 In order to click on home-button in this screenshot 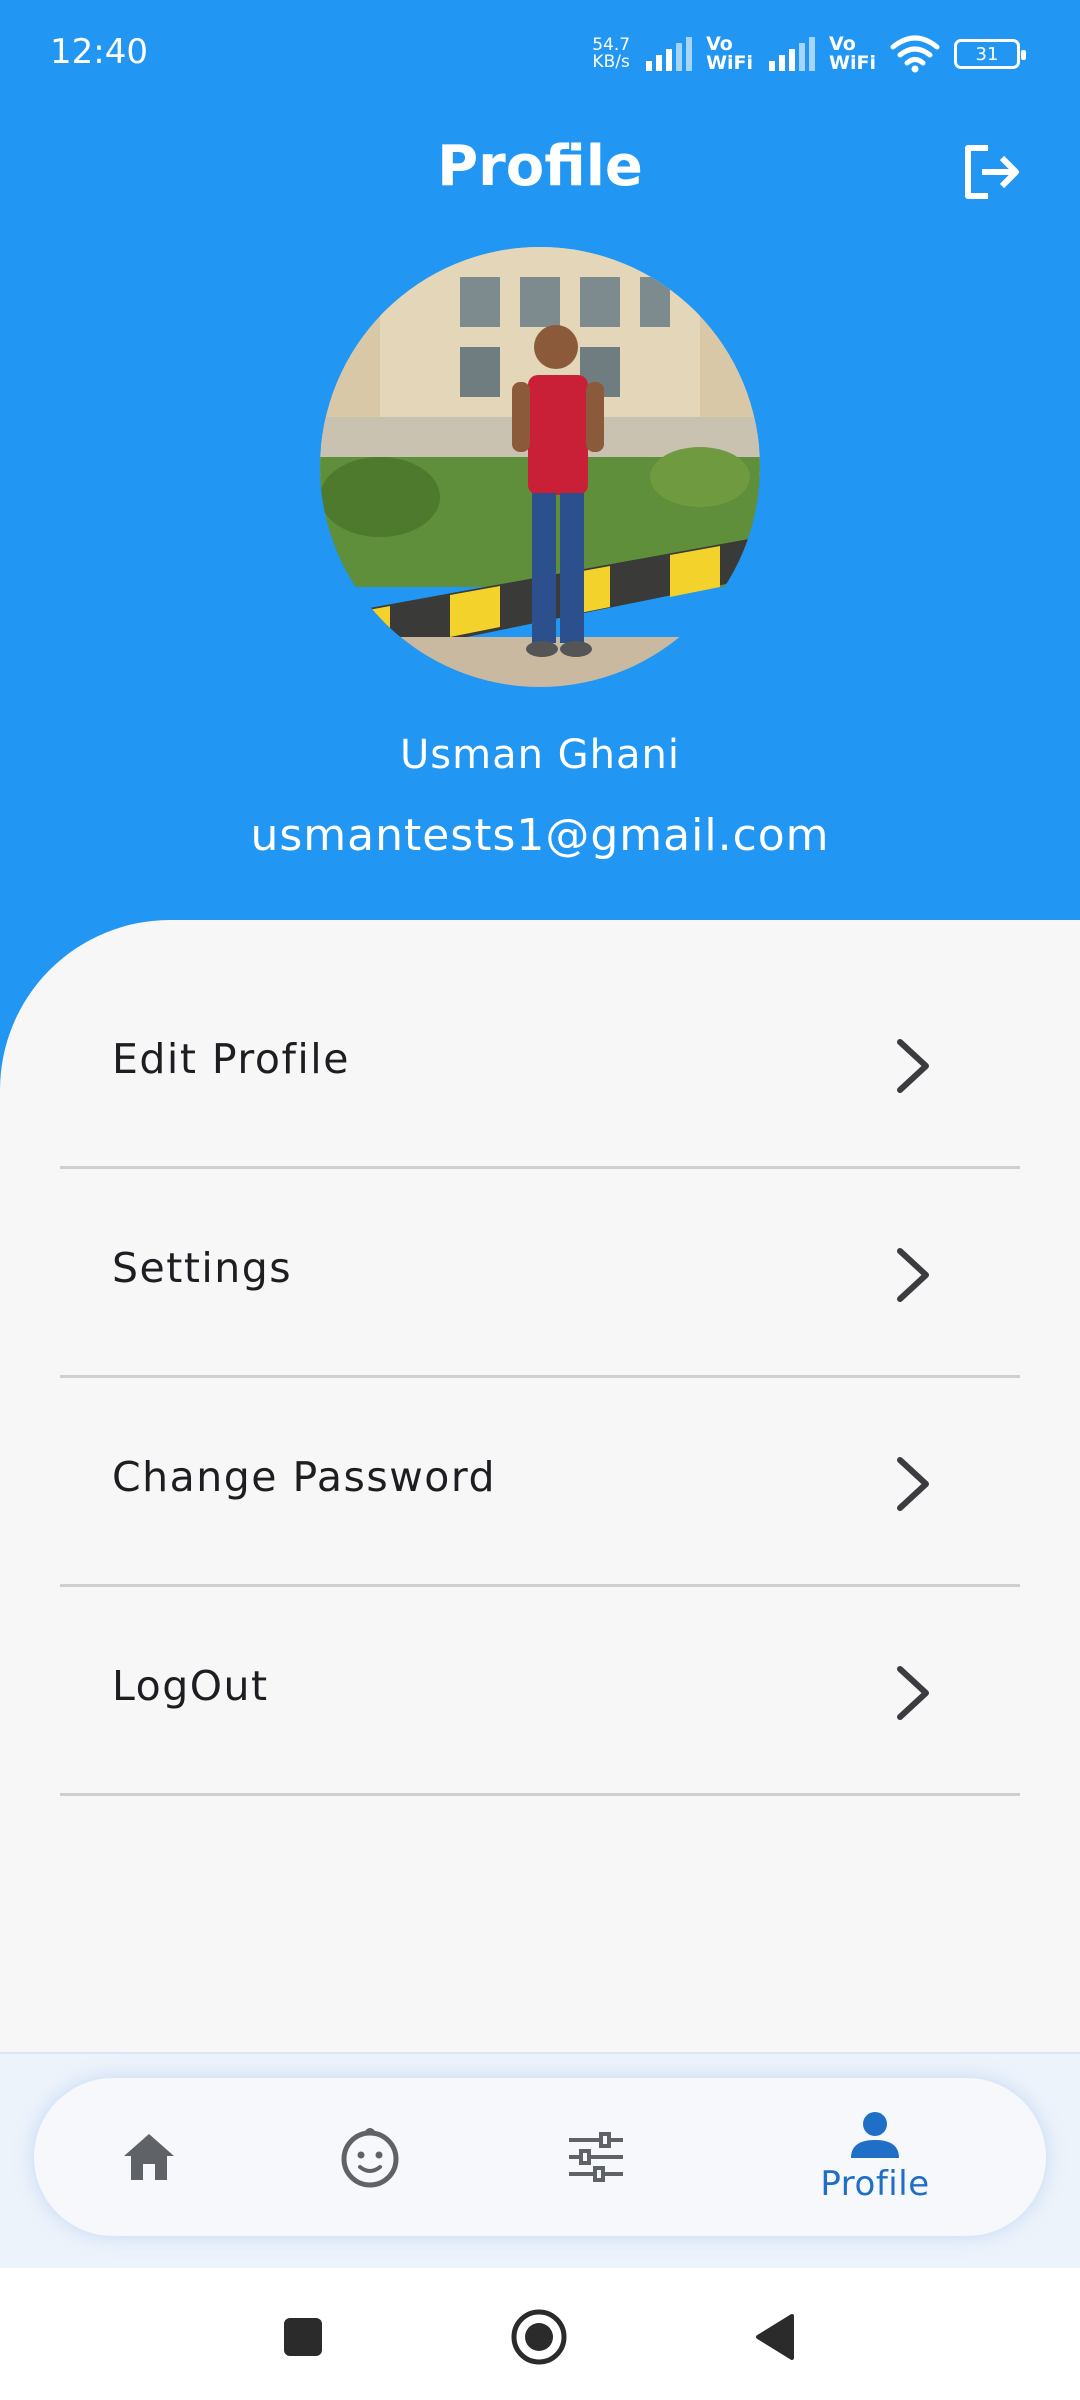, I will do `click(539, 2339)`.